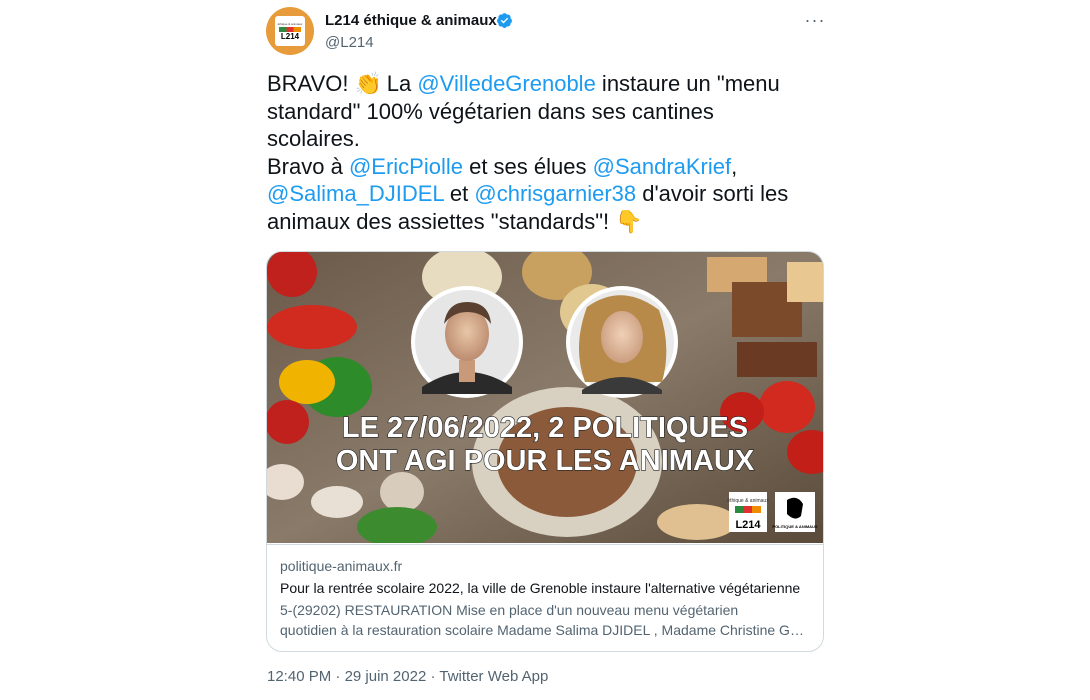 The height and width of the screenshot is (700, 1090). Describe the element at coordinates (795, 508) in the screenshot. I see `rooster-icon` at that location.